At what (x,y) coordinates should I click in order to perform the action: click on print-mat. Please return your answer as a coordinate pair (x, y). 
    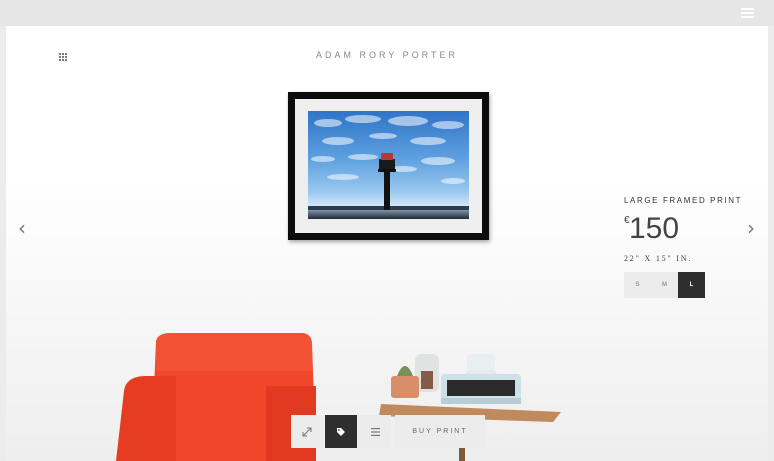
    Looking at the image, I should click on (388, 166).